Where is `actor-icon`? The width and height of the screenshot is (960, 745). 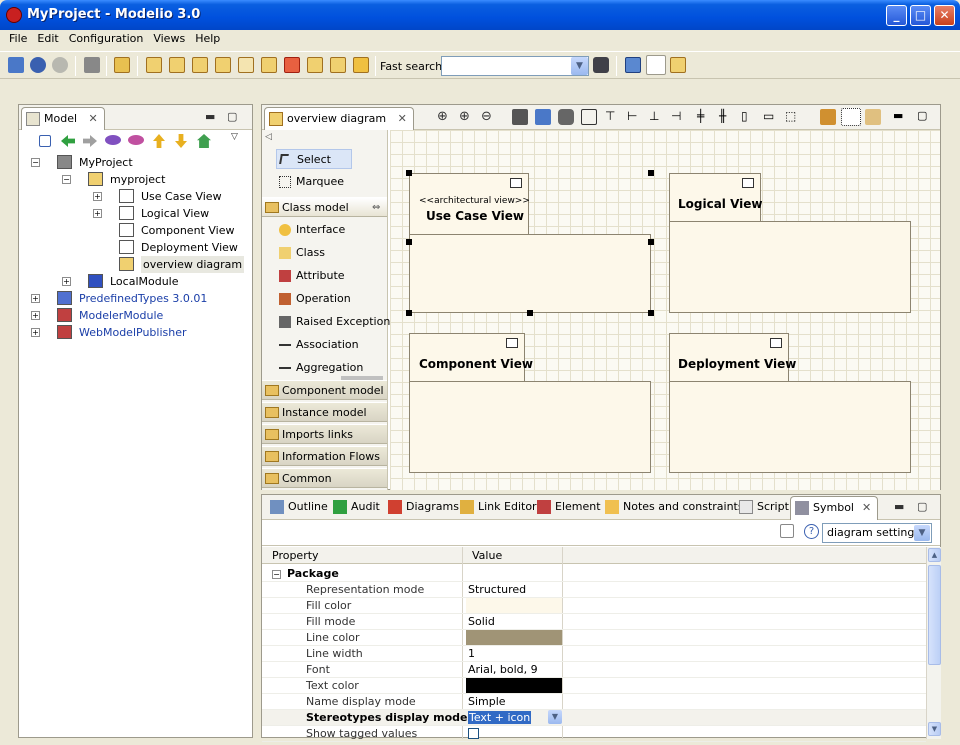
actor-icon is located at coordinates (361, 65).